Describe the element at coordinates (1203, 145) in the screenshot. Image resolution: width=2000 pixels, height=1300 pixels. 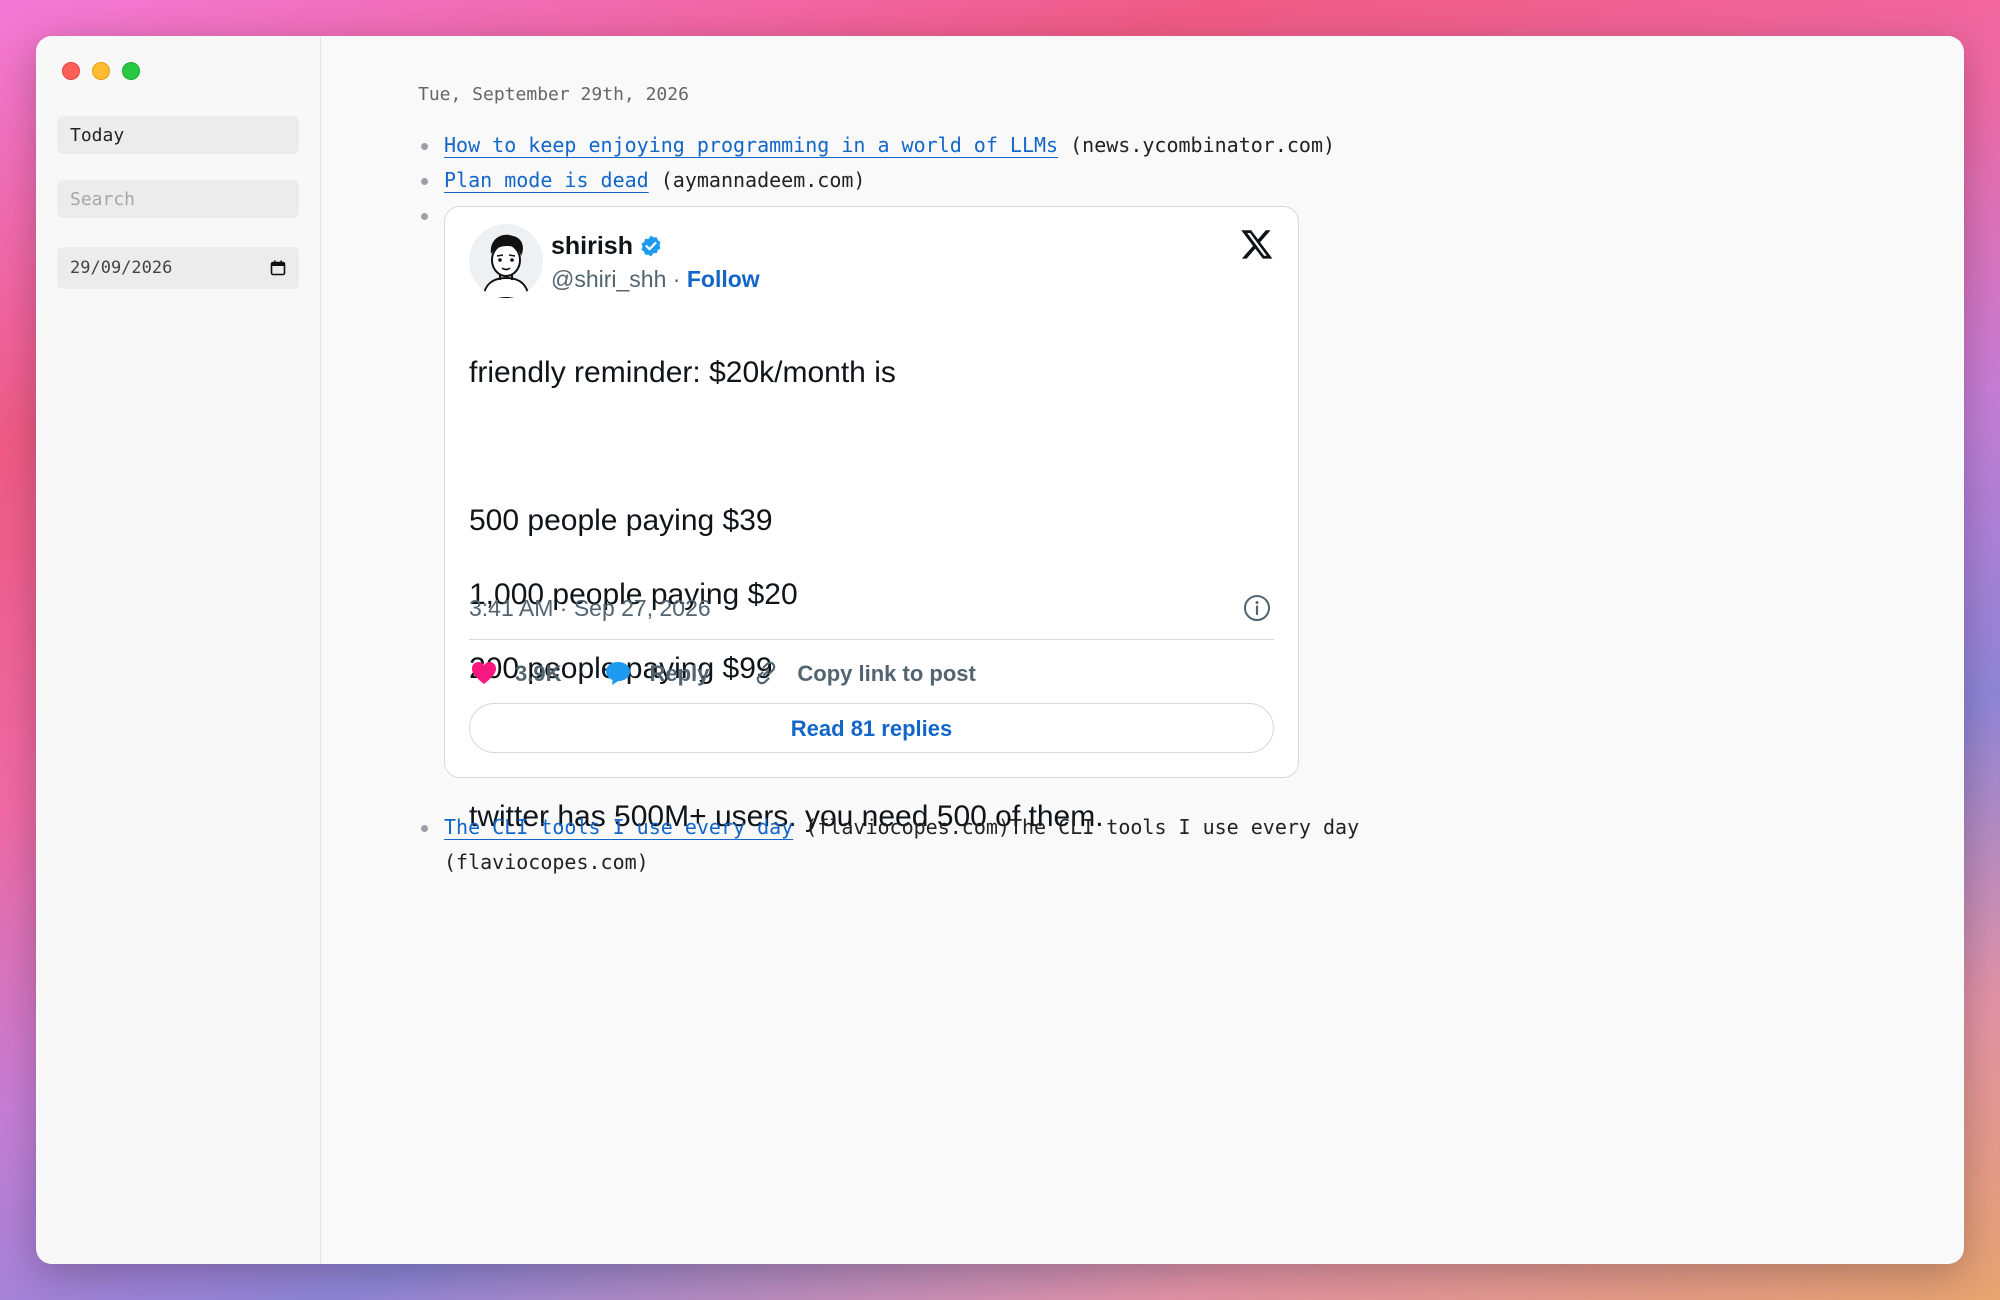
I see `entry-source: (news.ycombinator.com)` at that location.